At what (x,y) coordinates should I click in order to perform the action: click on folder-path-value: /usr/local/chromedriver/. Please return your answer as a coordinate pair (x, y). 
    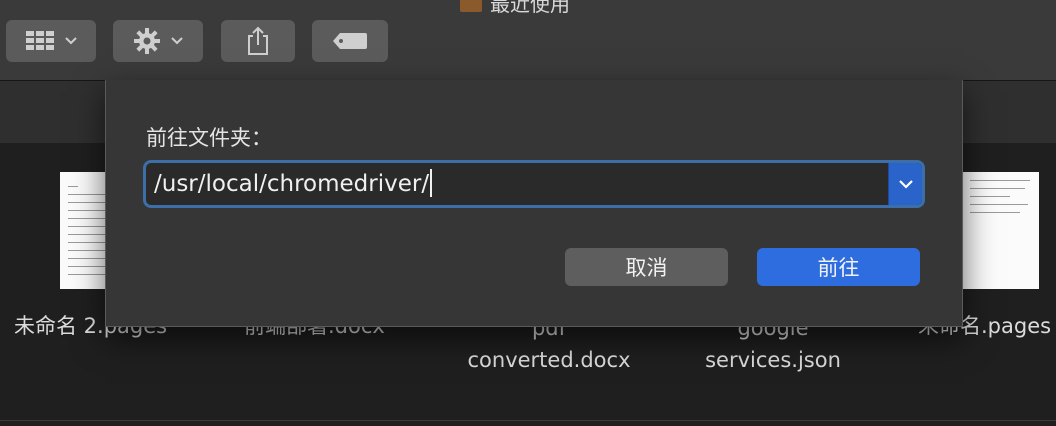
    Looking at the image, I should click on (292, 184).